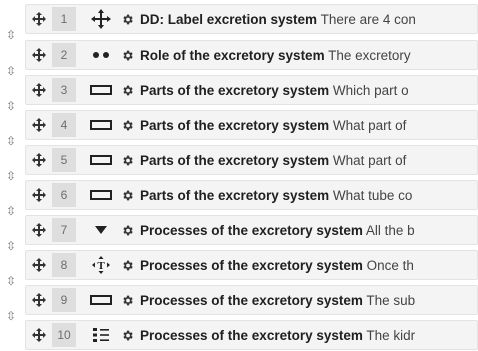 The image size is (478, 351). Describe the element at coordinates (64, 230) in the screenshot. I see `question-number: 7` at that location.